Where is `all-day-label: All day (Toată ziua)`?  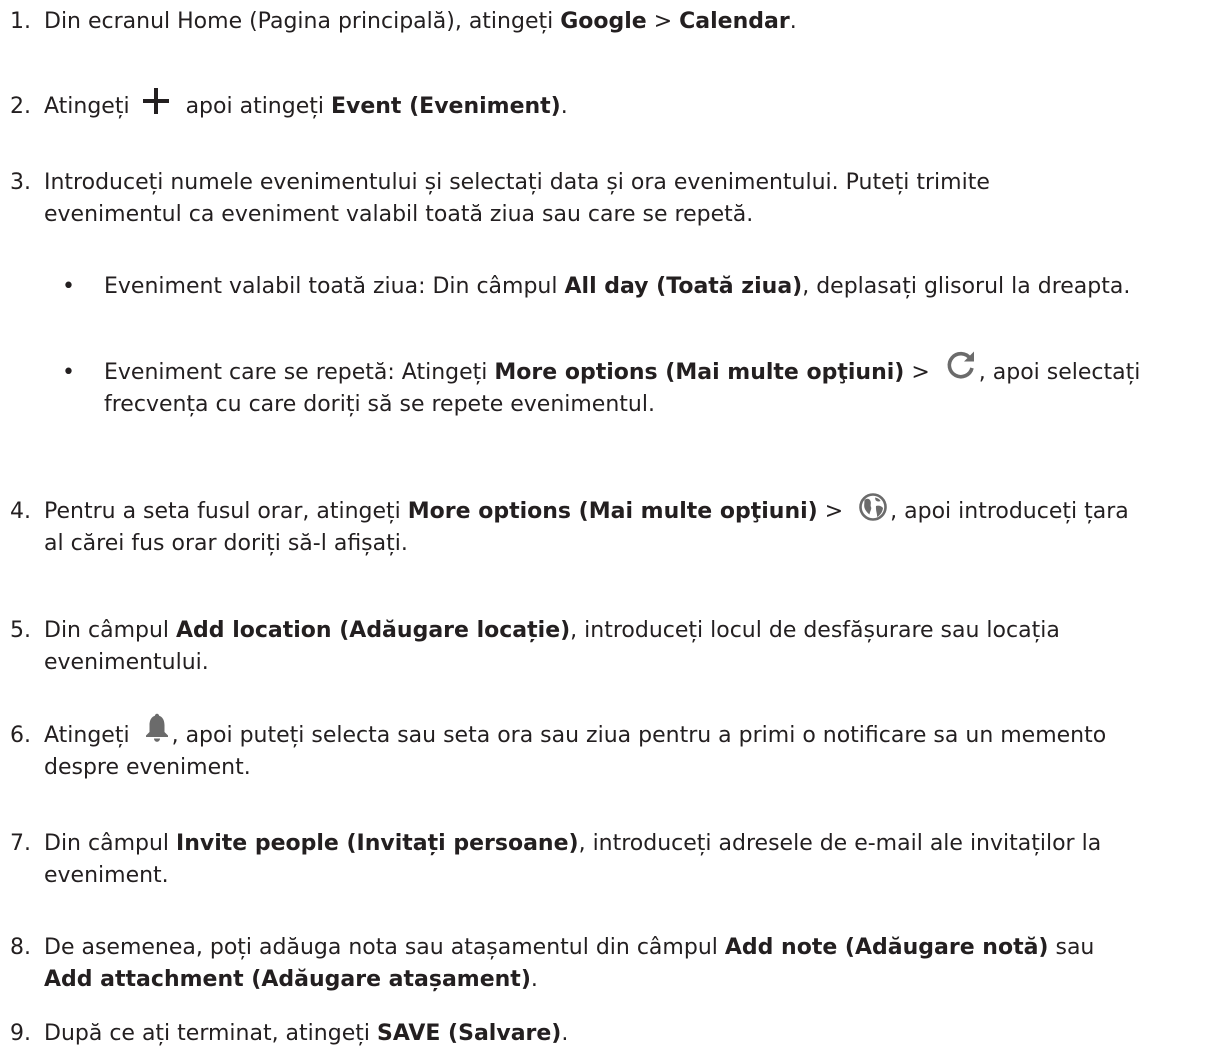
all-day-label: All day (Toată ziua) is located at coordinates (683, 286).